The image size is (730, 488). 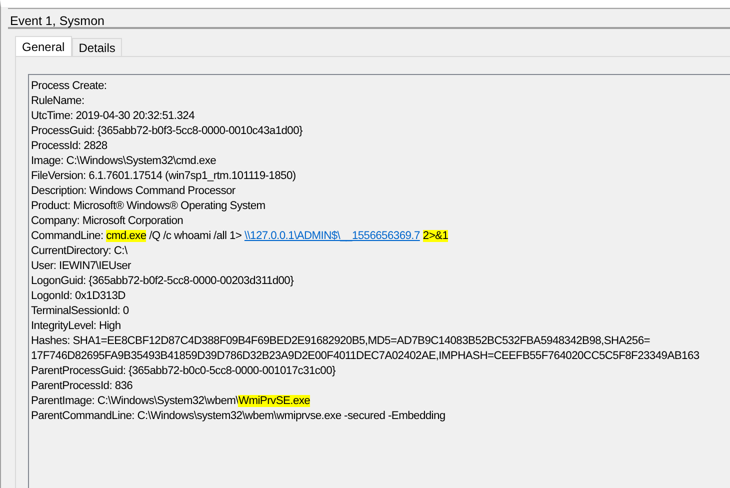 What do you see at coordinates (365, 356) in the screenshot?
I see `event-detail-line: 17F746D82695FA9B35493B41859D39D786D32B23A9D2E00F4011DEC7A02402AE,IMPHASH=CEEFB55F764020CC5C5F8F23349AB163` at bounding box center [365, 356].